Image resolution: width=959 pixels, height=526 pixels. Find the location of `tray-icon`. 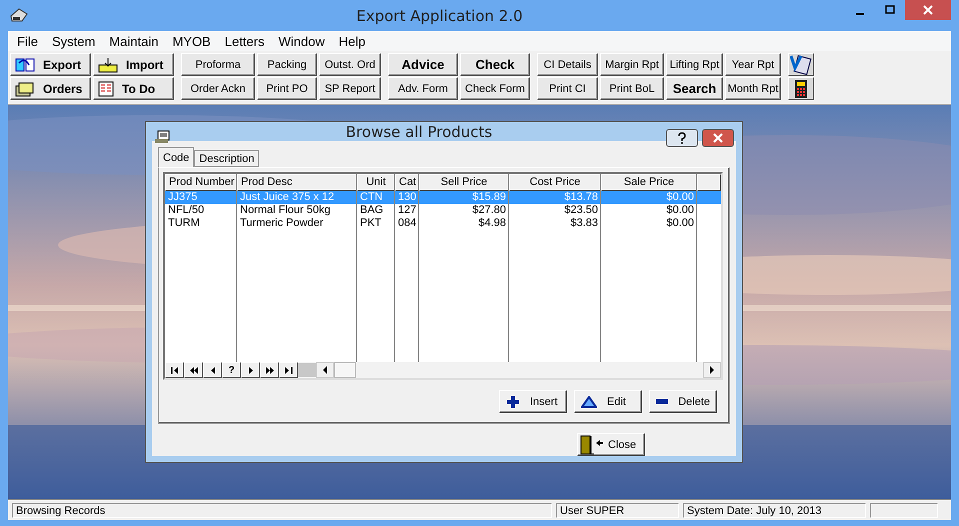

tray-icon is located at coordinates (108, 64).